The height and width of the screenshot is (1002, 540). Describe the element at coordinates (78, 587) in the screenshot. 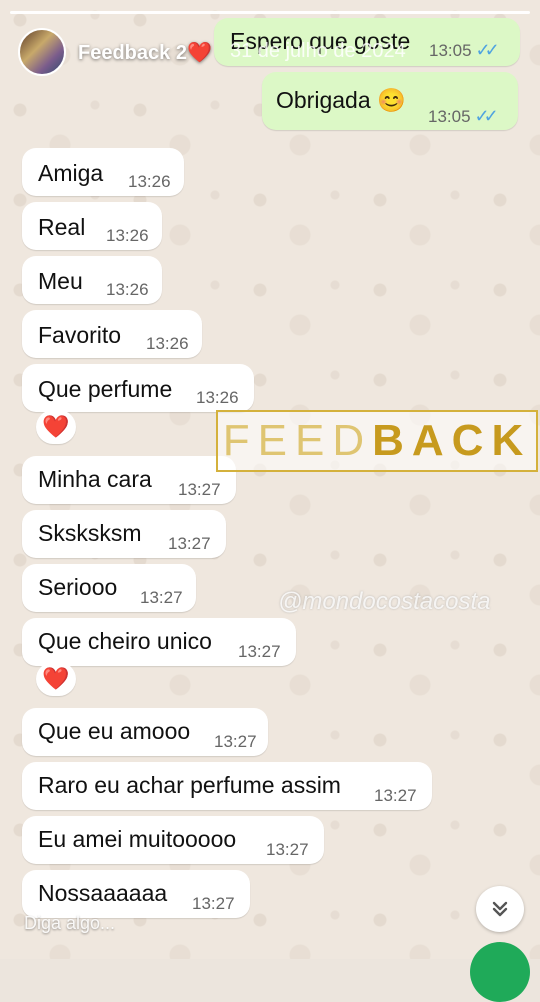

I see `message-text: Seriooo` at that location.